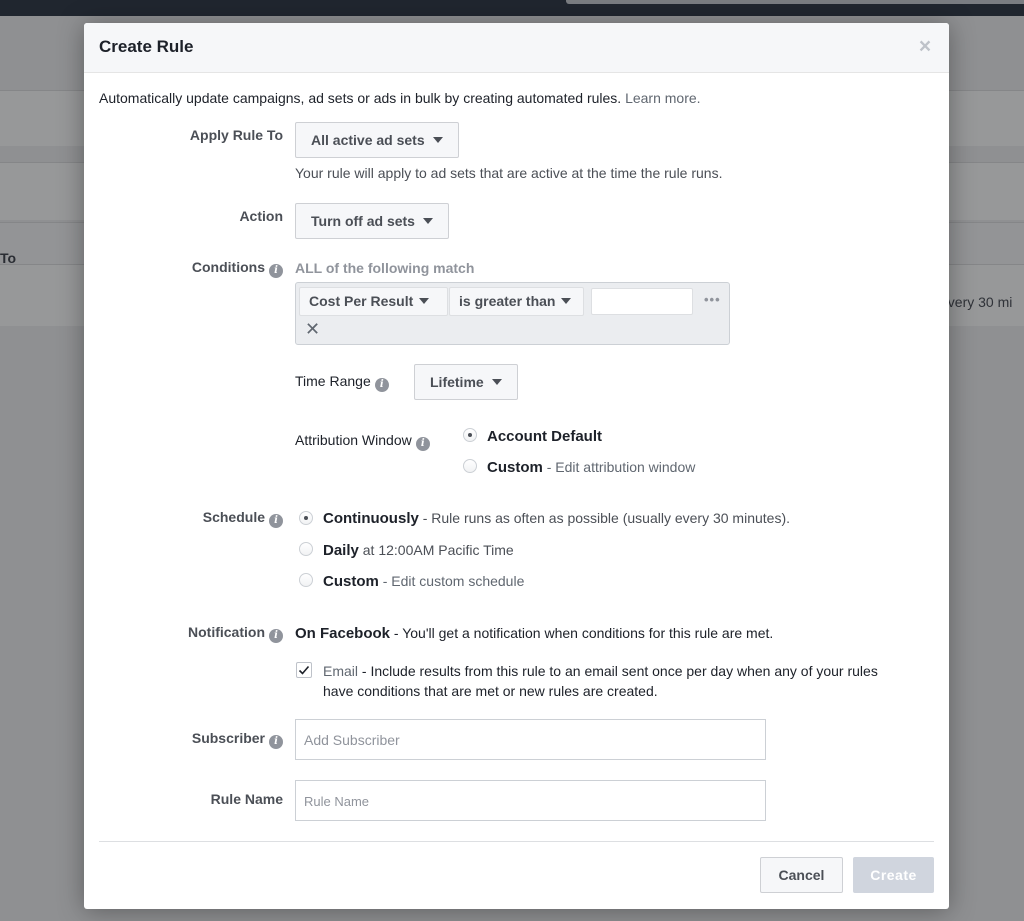  What do you see at coordinates (893, 875) in the screenshot?
I see `create-button: Create` at bounding box center [893, 875].